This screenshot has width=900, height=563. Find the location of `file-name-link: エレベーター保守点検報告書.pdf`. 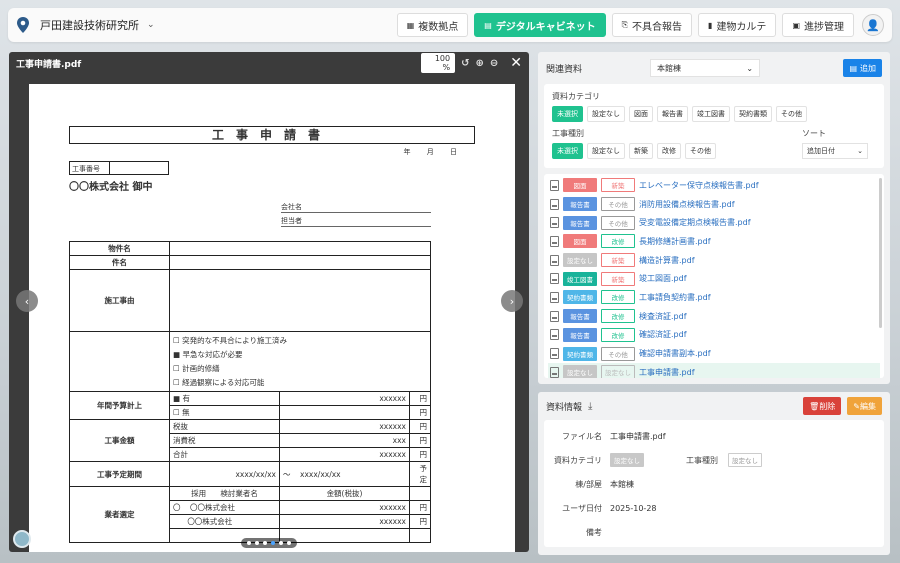

file-name-link: エレベーター保守点検報告書.pdf is located at coordinates (699, 185).